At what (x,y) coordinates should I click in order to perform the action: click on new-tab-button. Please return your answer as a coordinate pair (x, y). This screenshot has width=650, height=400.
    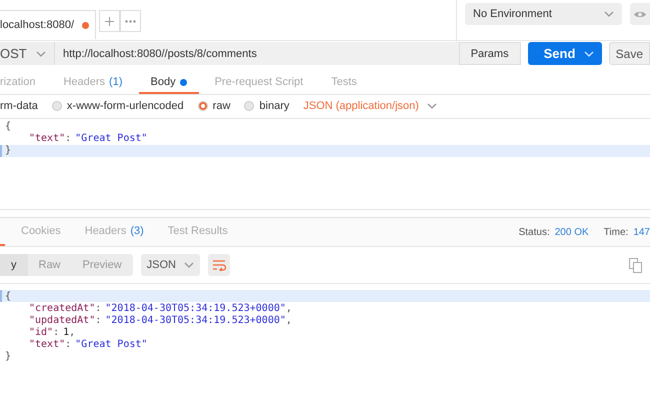
    Looking at the image, I should click on (109, 21).